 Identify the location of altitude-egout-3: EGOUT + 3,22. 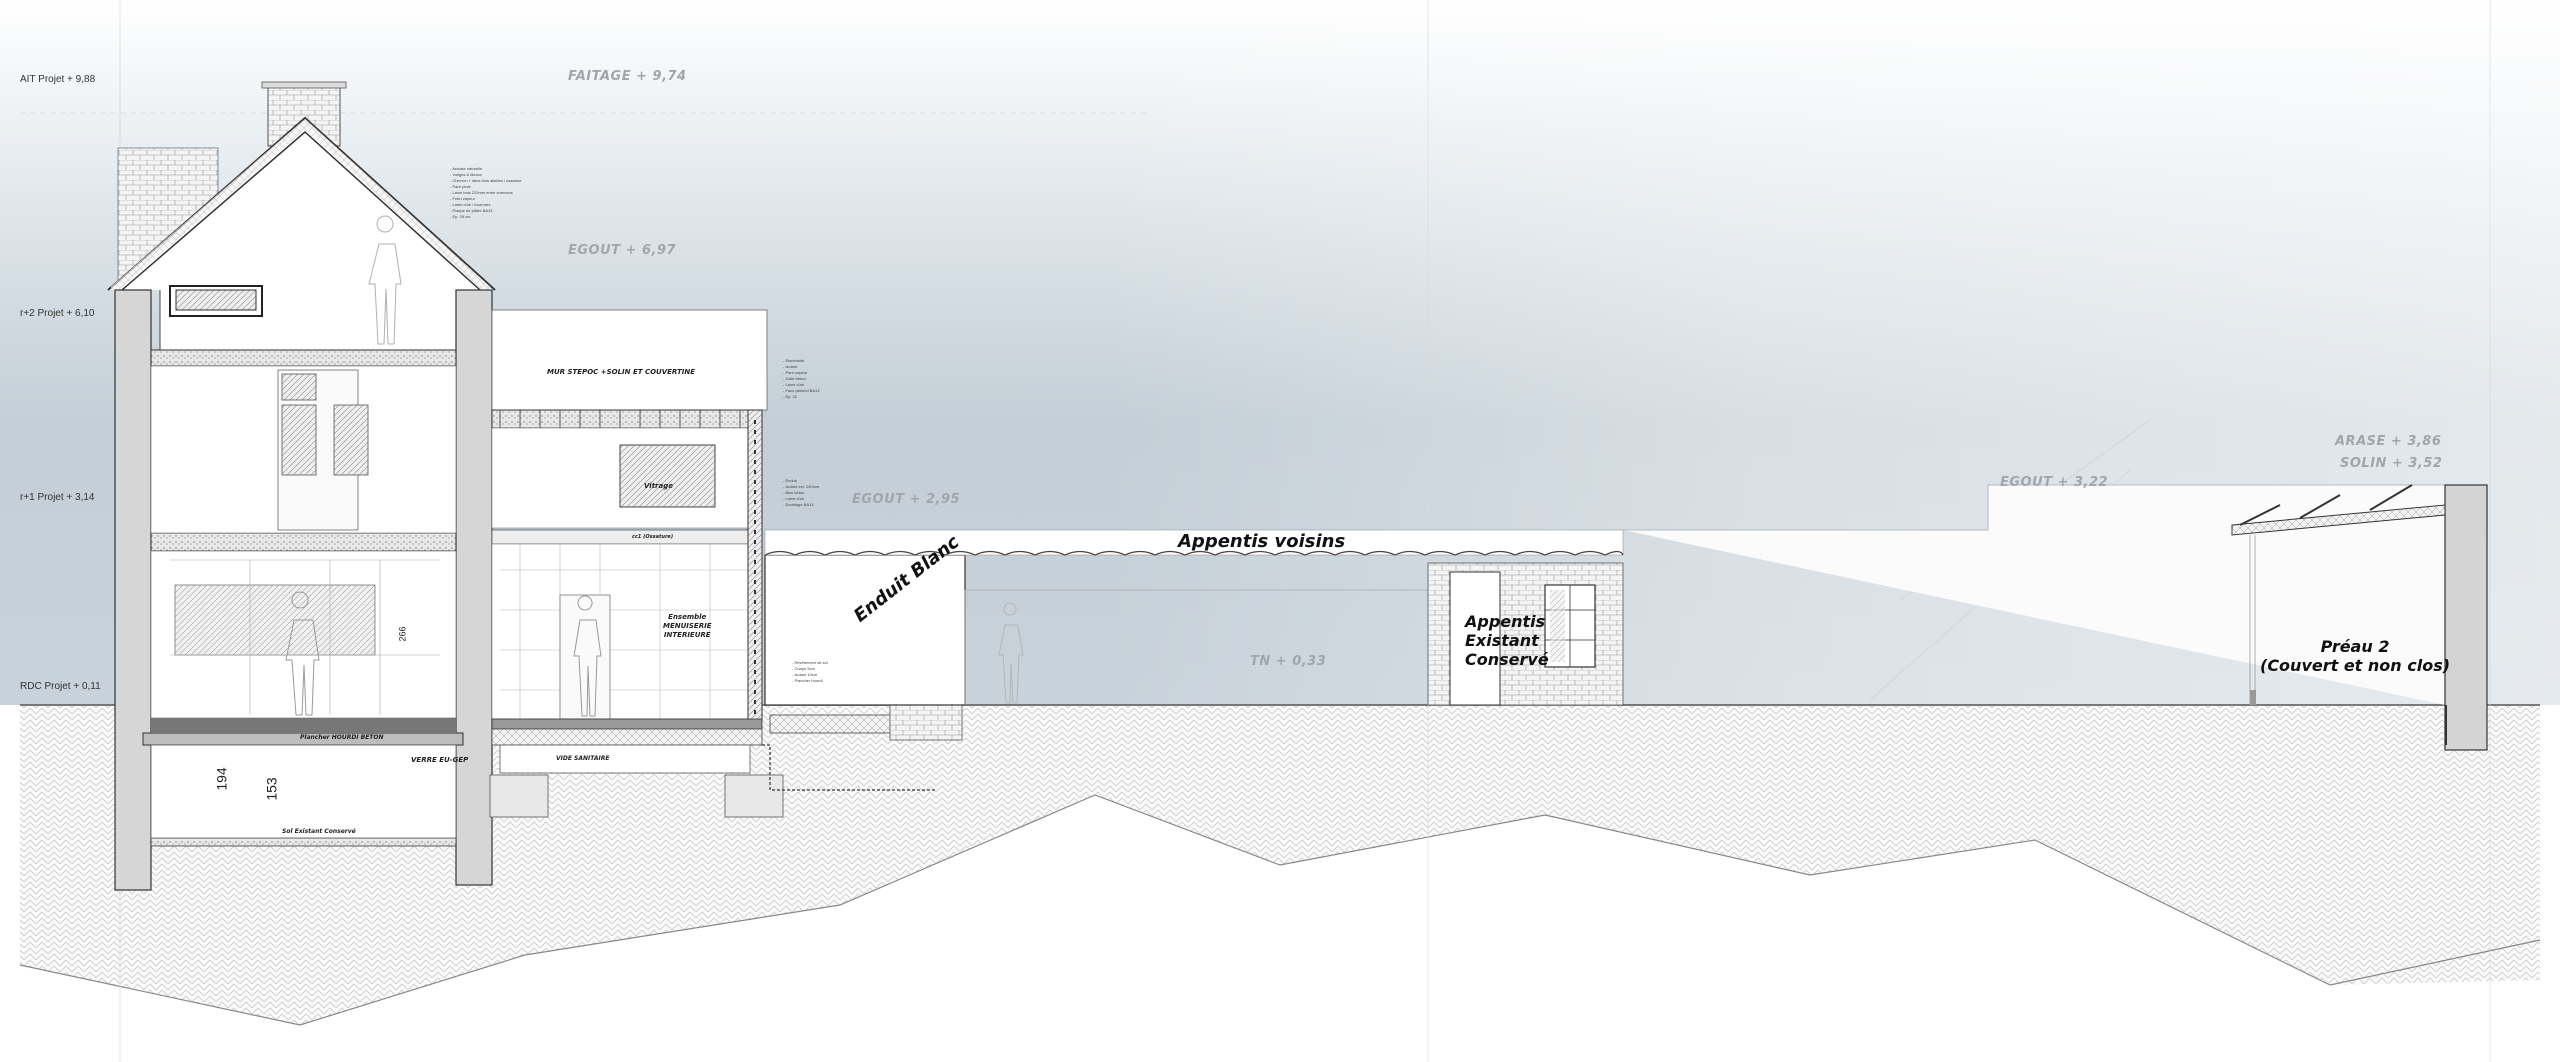
(2054, 482).